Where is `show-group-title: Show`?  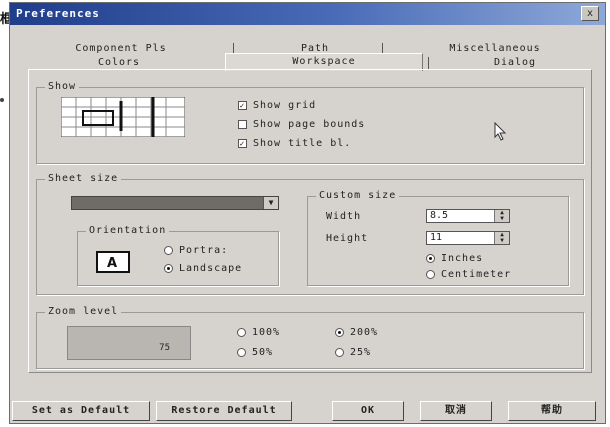
show-group-title: Show is located at coordinates (62, 86).